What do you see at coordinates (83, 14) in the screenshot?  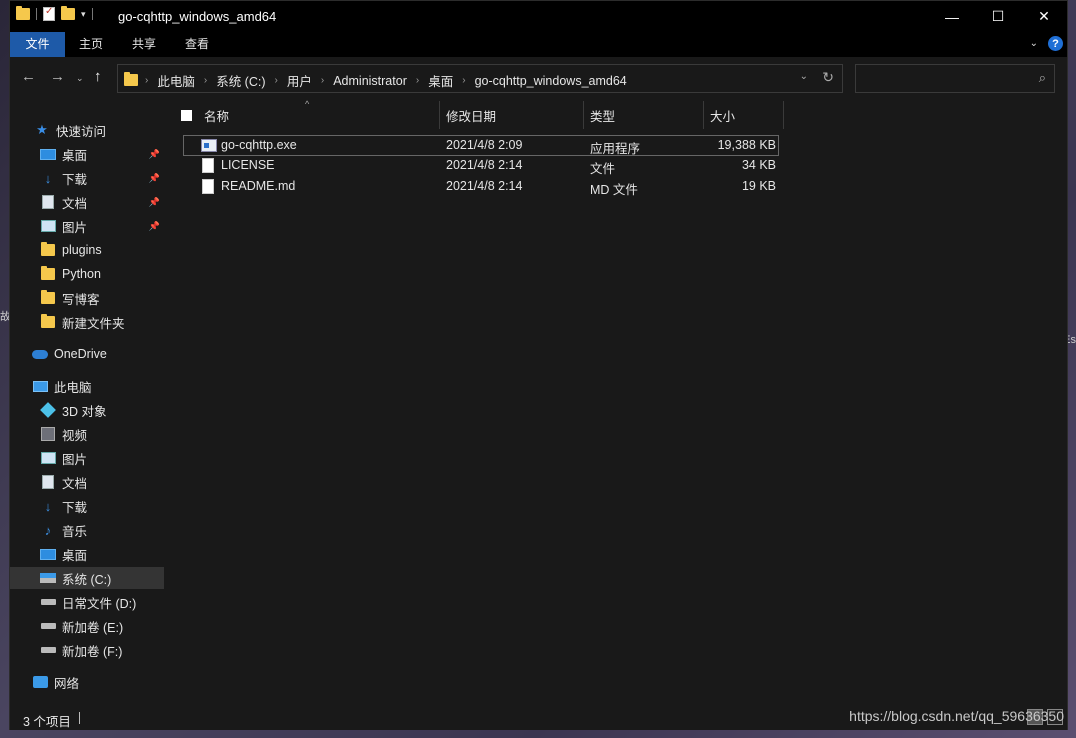 I see `customize-toolbar-chevron-icon: ▾` at bounding box center [83, 14].